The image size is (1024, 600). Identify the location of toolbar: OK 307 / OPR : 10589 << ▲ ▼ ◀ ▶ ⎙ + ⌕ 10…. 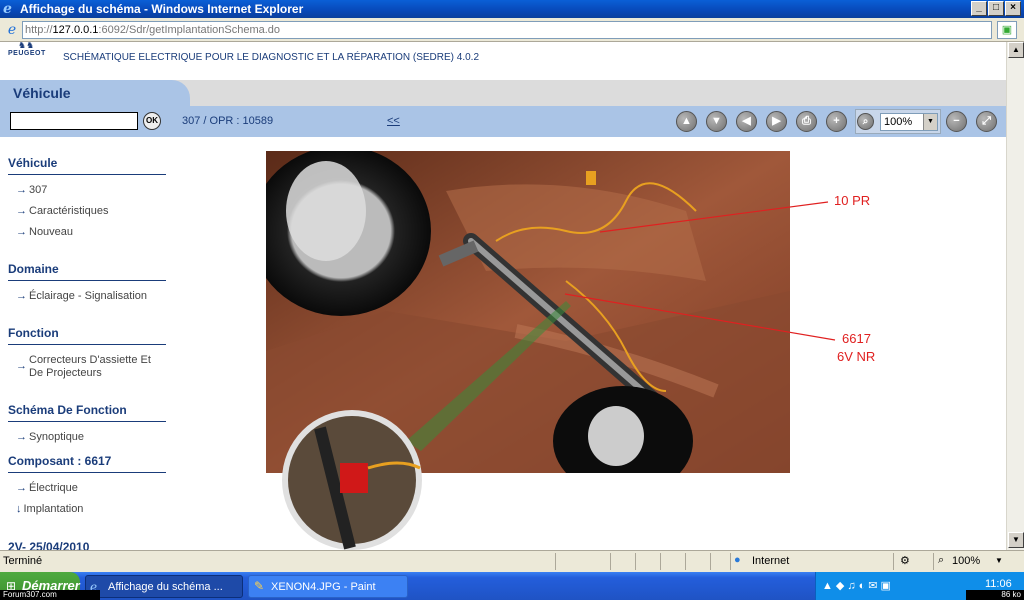
(503, 121).